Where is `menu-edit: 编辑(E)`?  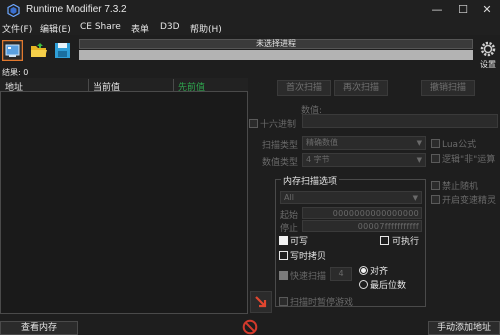
menu-edit: 编辑(E) is located at coordinates (55, 28).